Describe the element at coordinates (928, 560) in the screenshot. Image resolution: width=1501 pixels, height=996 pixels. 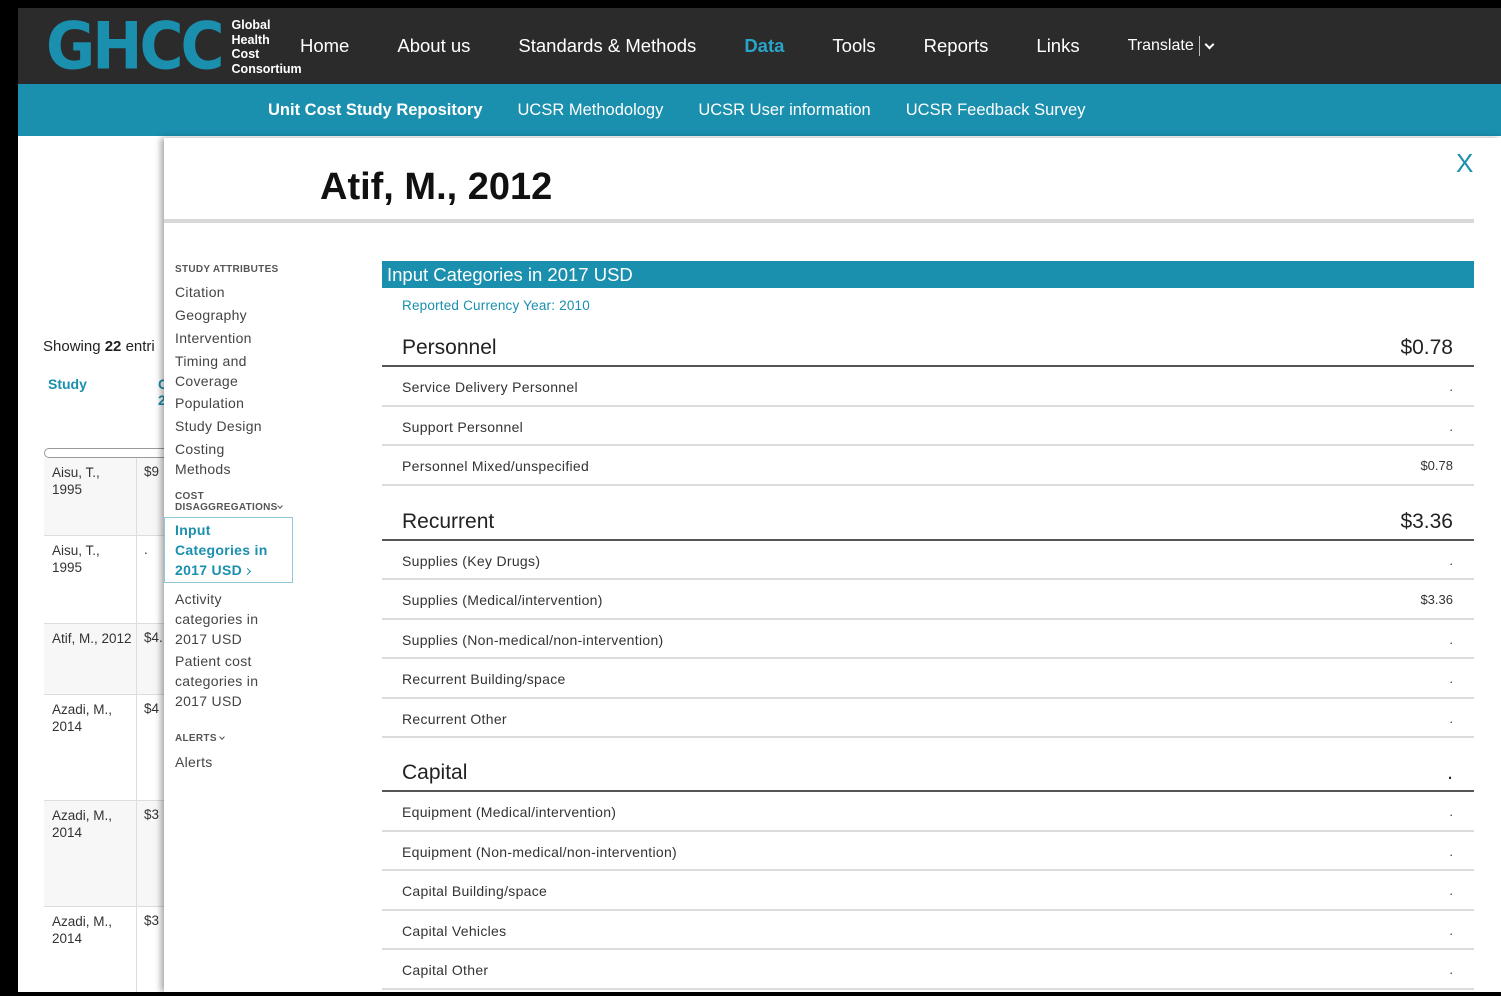
I see `cost-row: Supplies (Key Drugs).` at that location.